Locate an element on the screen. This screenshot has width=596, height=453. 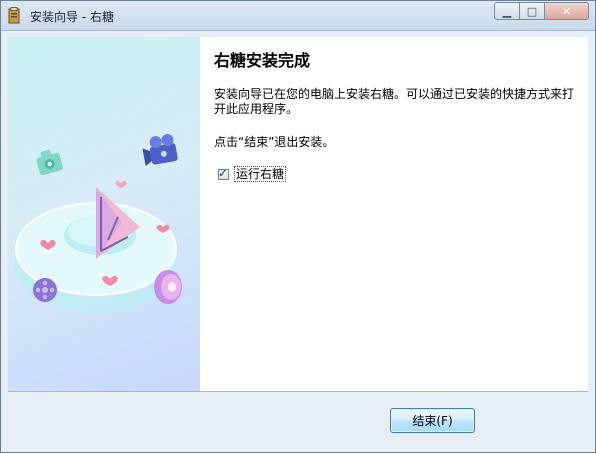
film-reel-icon is located at coordinates (45, 290).